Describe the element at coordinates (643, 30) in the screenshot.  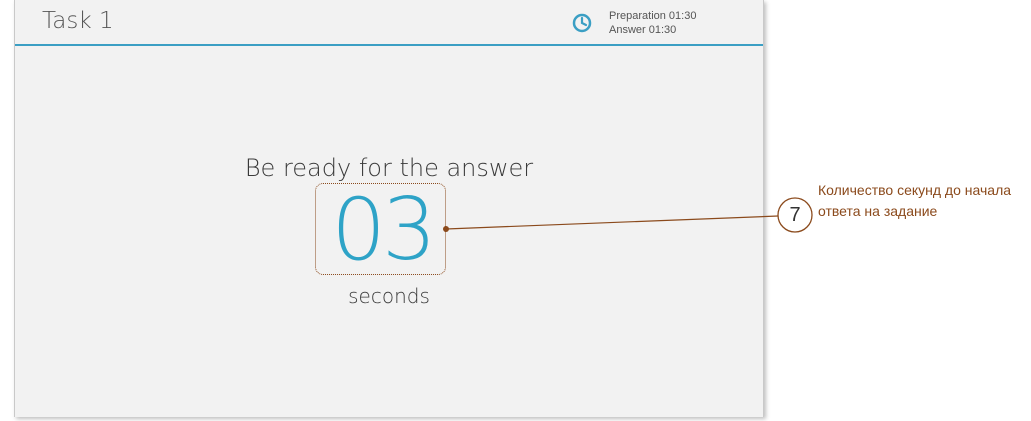
I see `answer-time: Answer 01:30` at that location.